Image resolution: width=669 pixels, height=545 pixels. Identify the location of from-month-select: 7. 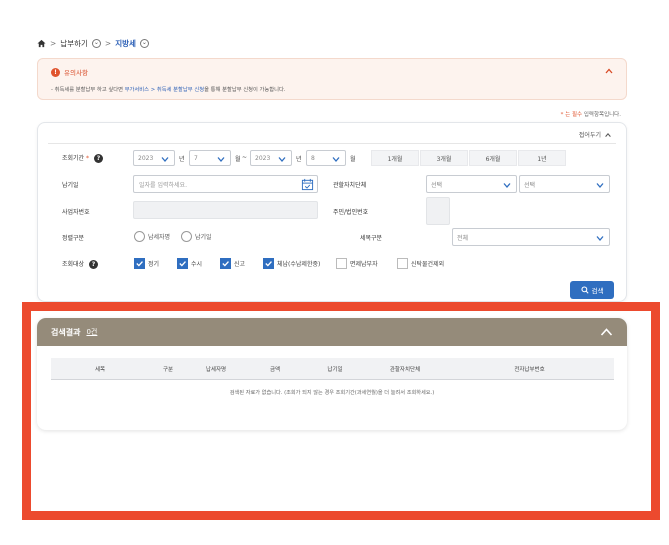
(210, 158).